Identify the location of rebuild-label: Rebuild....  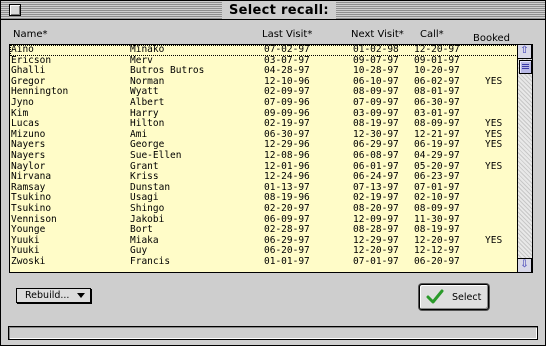
(47, 295).